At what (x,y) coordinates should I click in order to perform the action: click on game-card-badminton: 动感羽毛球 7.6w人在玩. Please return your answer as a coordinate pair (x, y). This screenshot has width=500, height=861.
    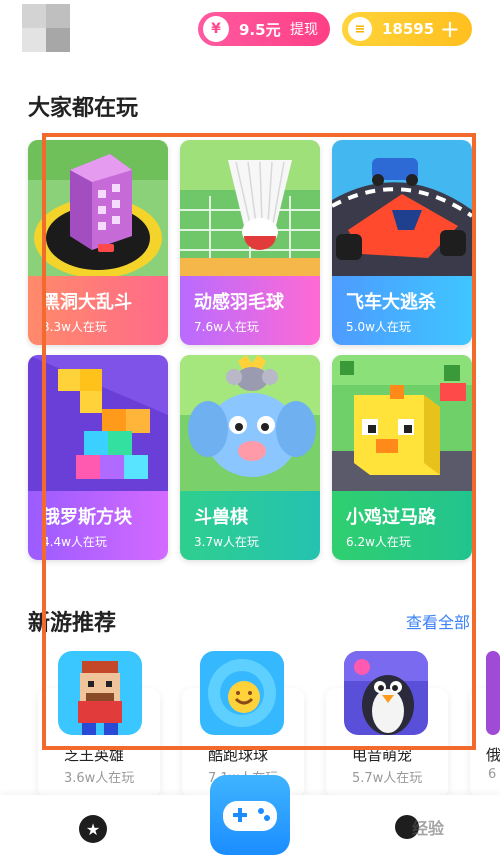
    Looking at the image, I should click on (250, 242).